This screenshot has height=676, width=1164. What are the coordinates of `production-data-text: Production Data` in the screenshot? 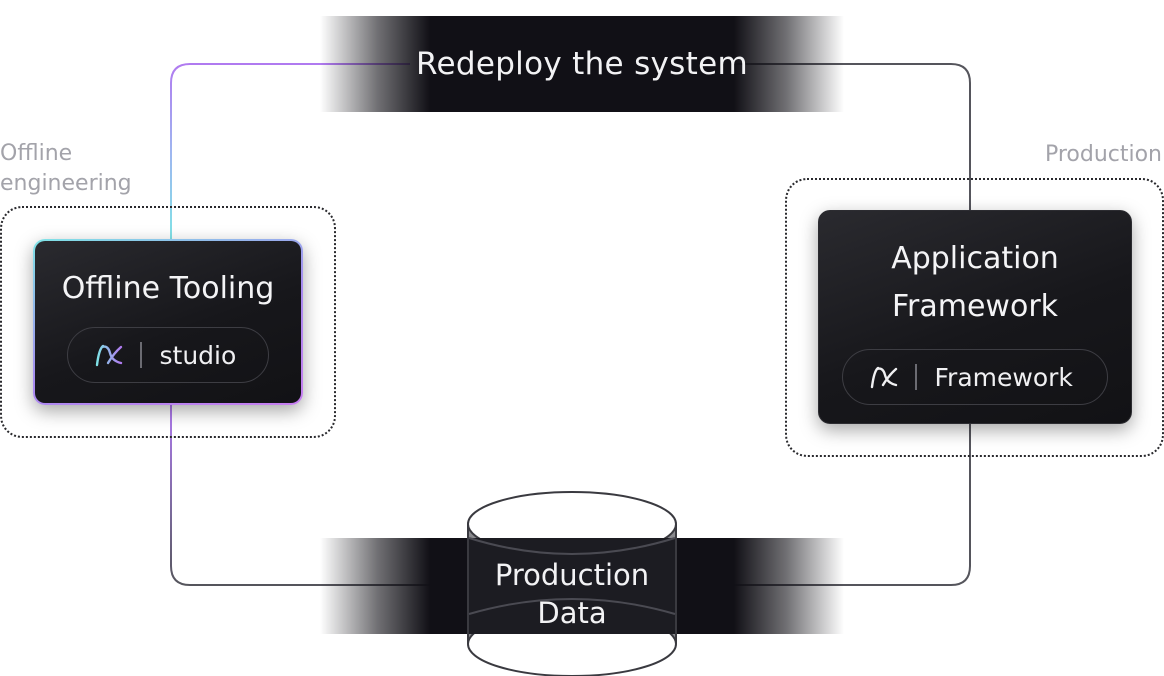 It's located at (572, 594).